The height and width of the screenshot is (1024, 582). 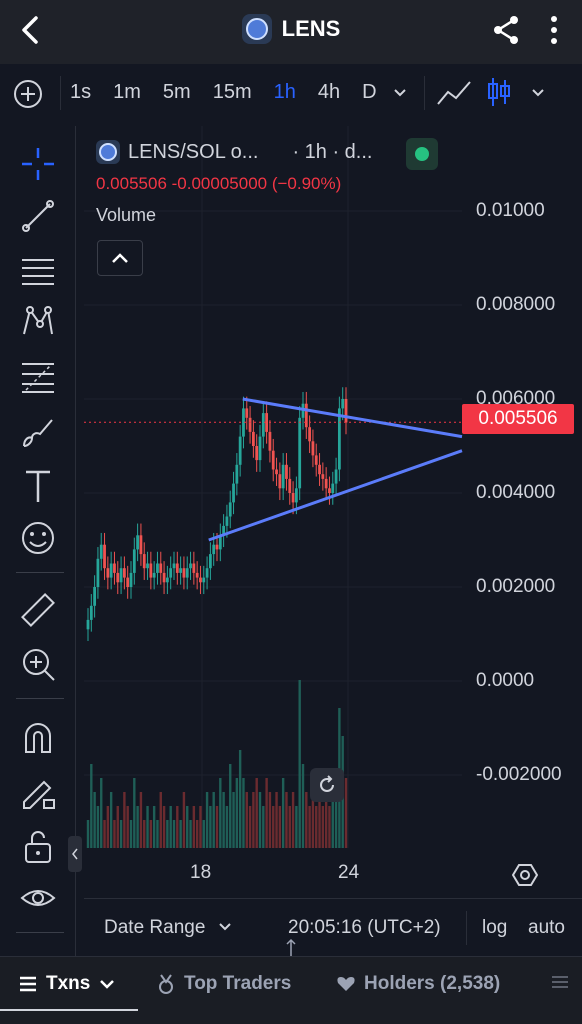 What do you see at coordinates (168, 928) in the screenshot?
I see `date-range-button: Date Range` at bounding box center [168, 928].